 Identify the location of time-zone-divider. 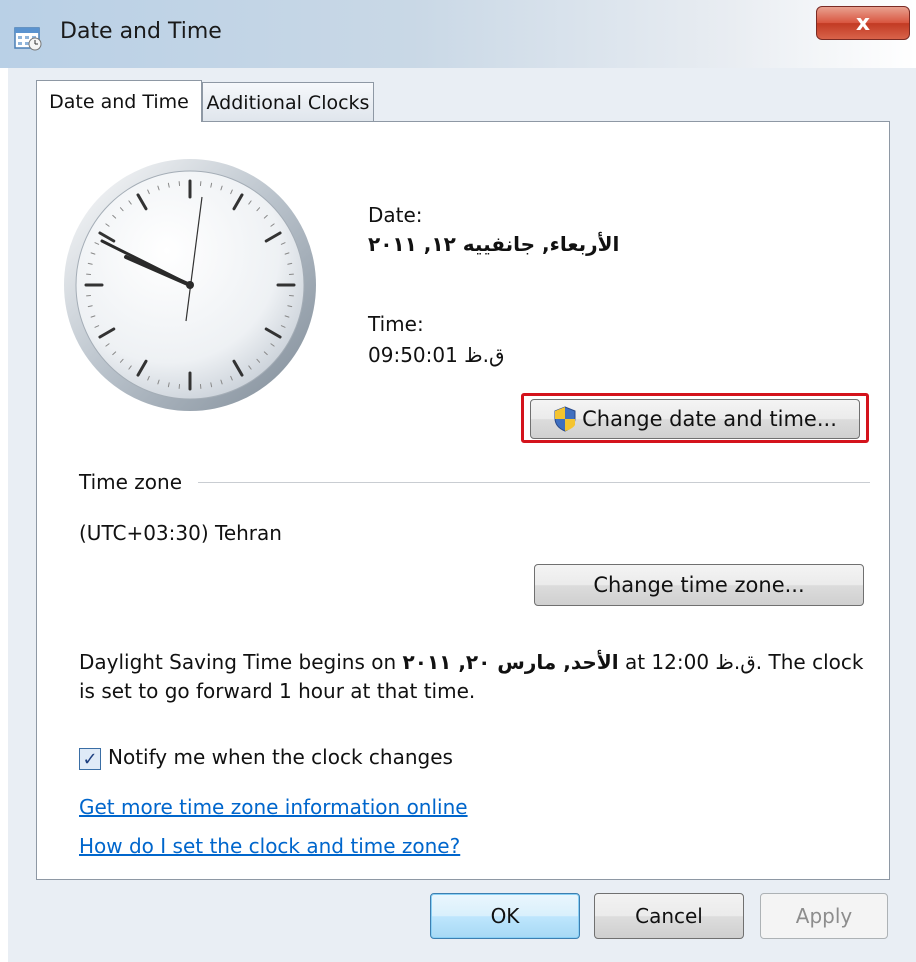
(534, 482).